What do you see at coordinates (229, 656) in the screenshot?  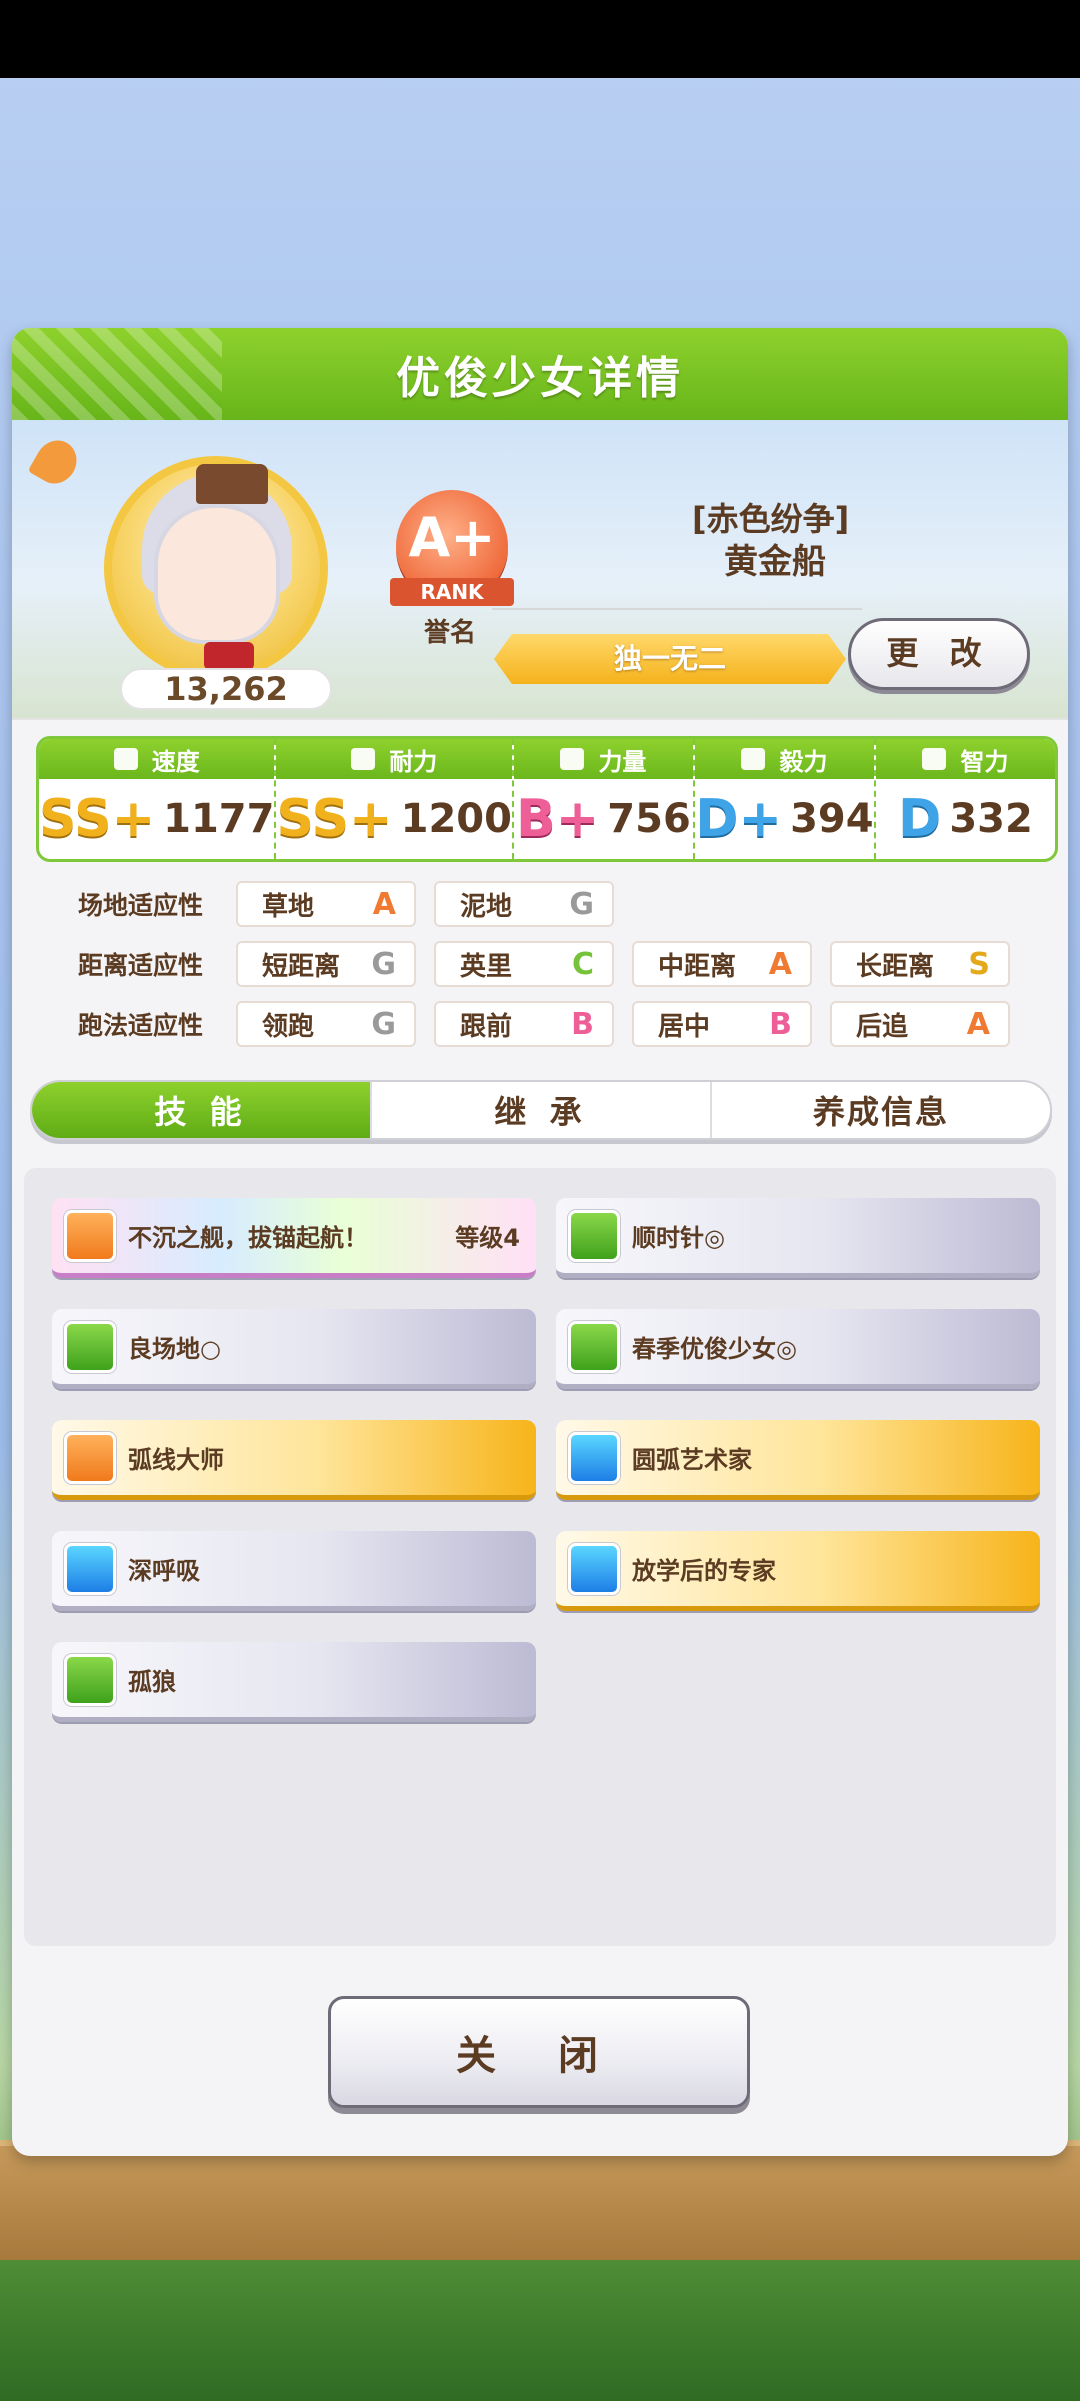 I see `portrait-bow` at bounding box center [229, 656].